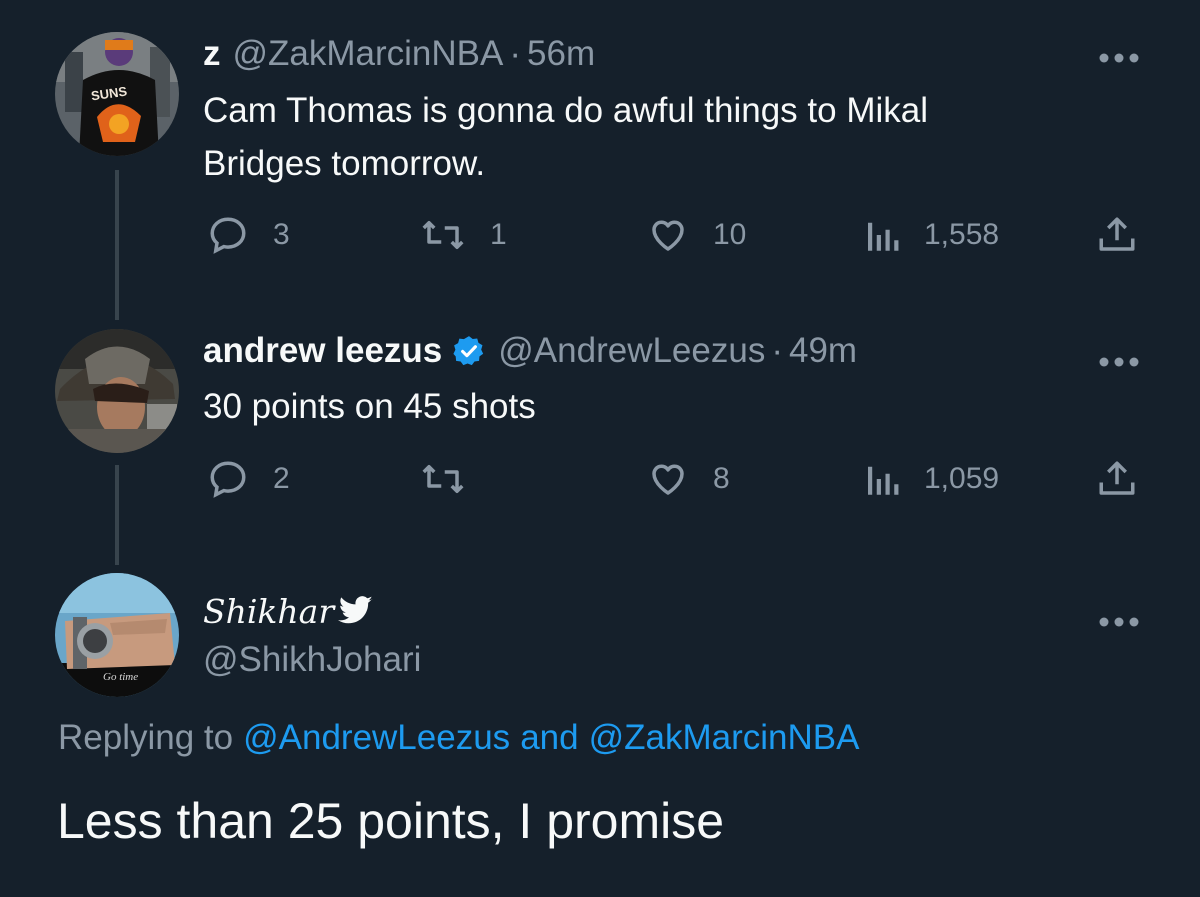  What do you see at coordinates (687, 479) in the screenshot?
I see `like-button: 8` at bounding box center [687, 479].